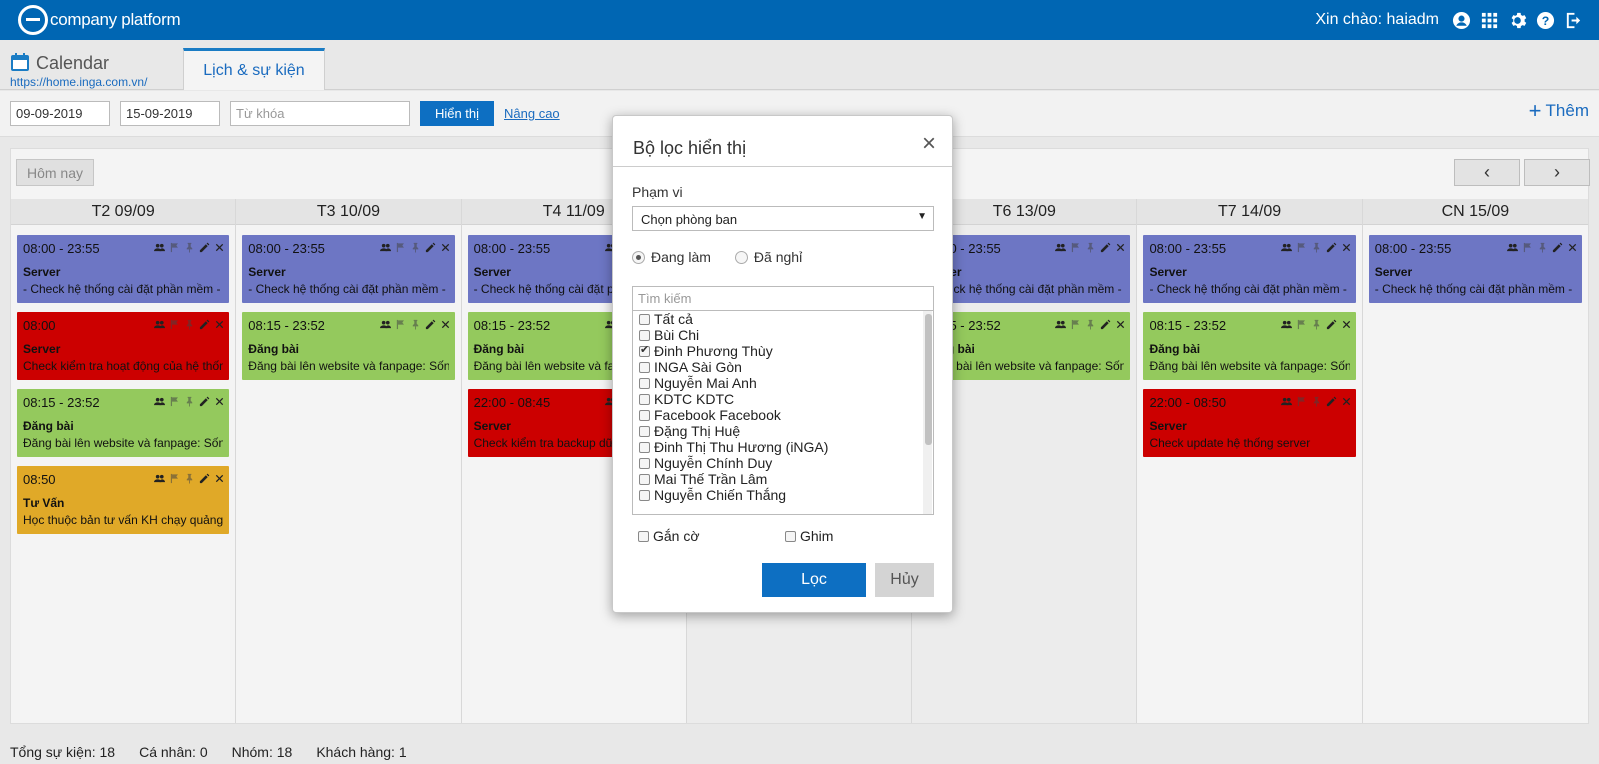 Image resolution: width=1599 pixels, height=764 pixels. Describe the element at coordinates (1517, 20) in the screenshot. I see `settings-gear-icon` at that location.